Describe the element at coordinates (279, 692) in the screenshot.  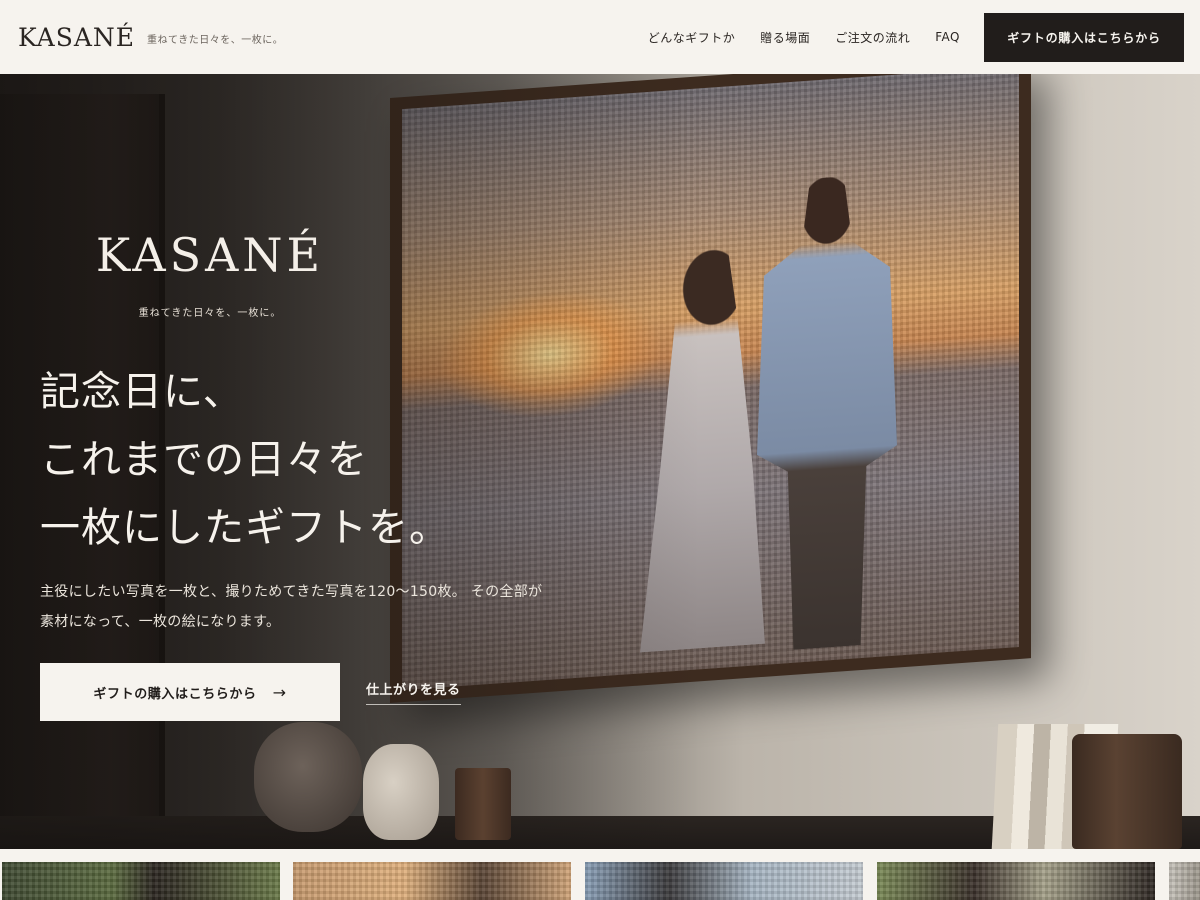
I see `arrow-right-icon: →` at that location.